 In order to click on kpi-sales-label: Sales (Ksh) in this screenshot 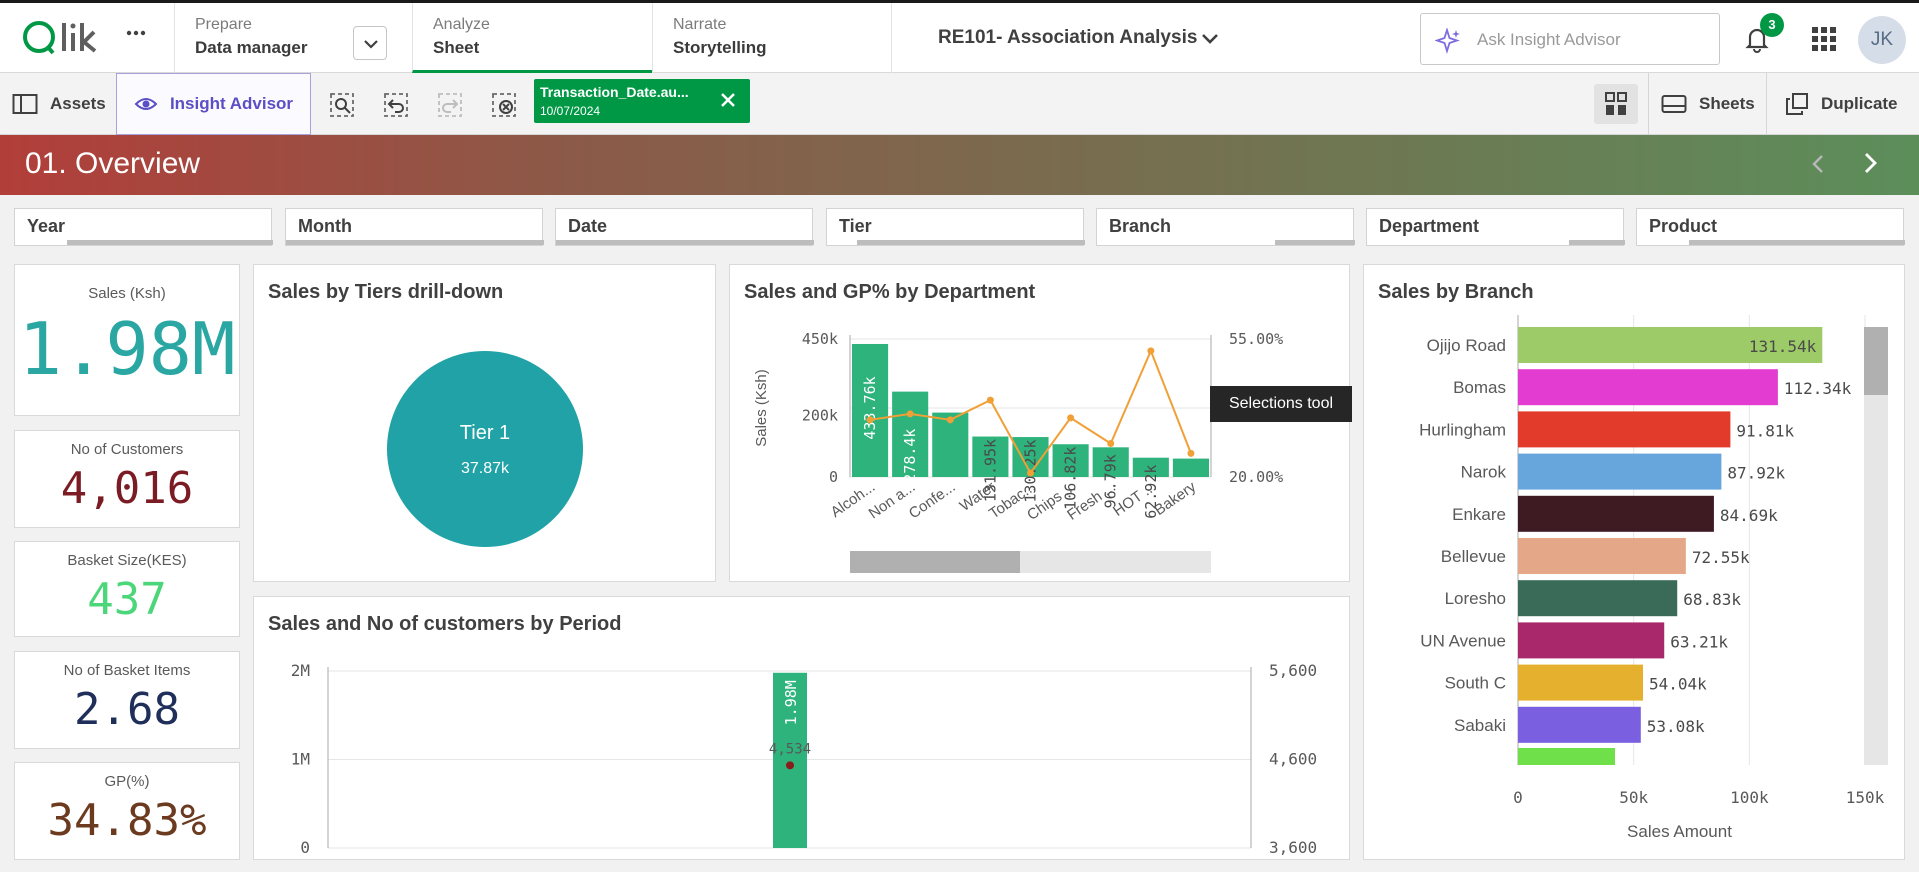, I will do `click(127, 293)`.